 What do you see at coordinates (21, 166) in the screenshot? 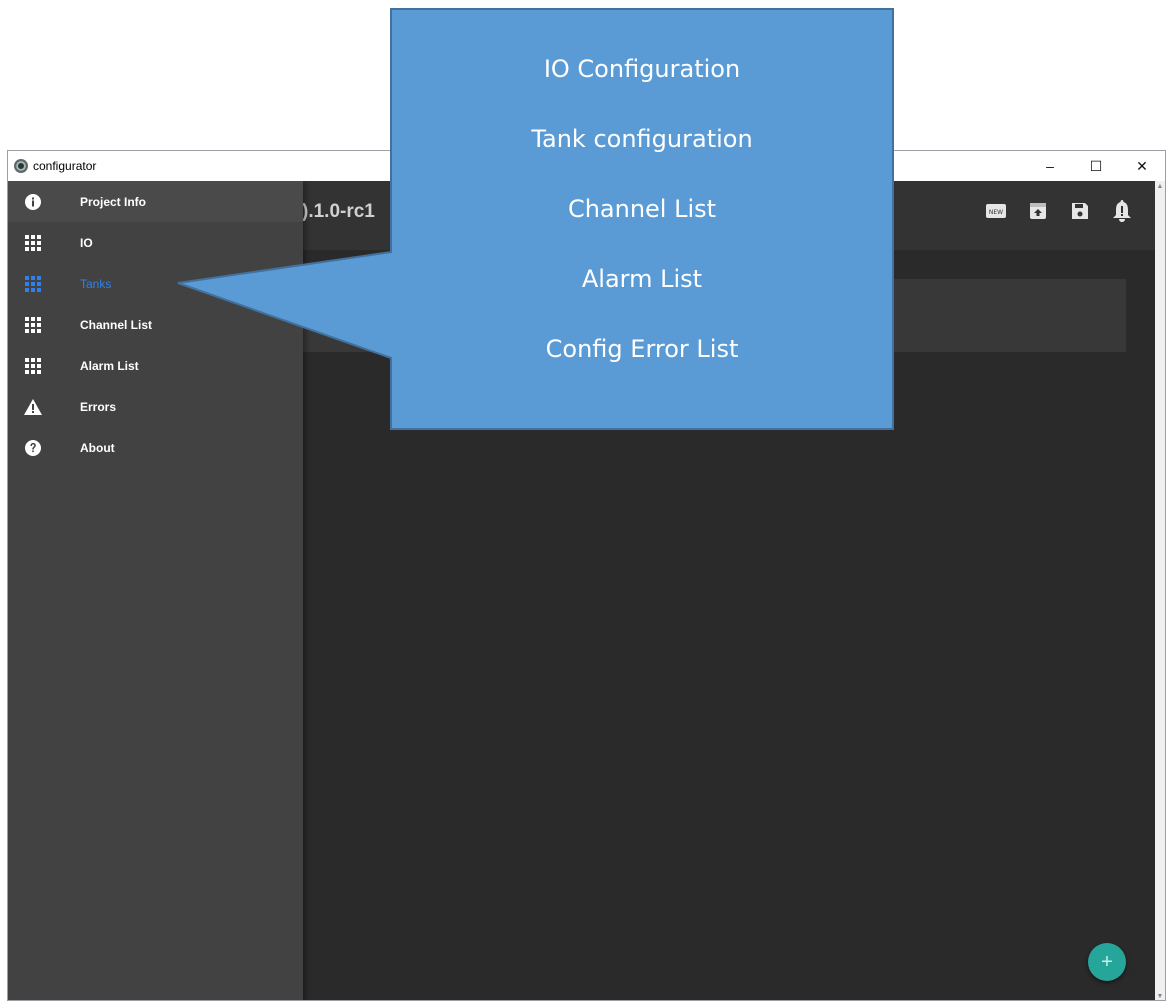
I see `app-logo-icon` at bounding box center [21, 166].